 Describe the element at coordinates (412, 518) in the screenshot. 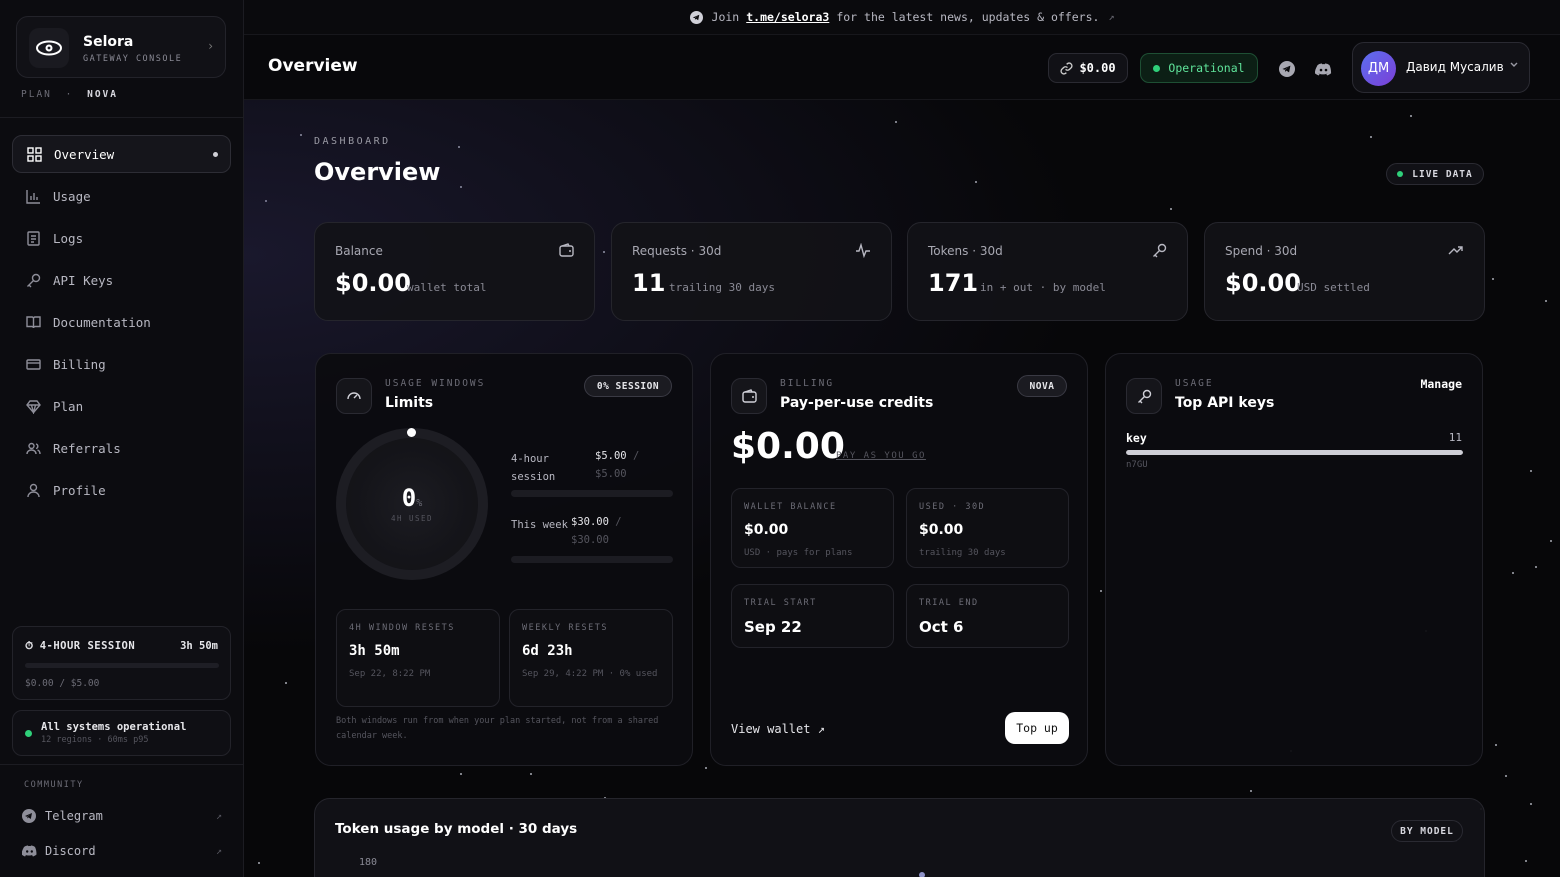

I see `gauge-caption: 4H USED` at that location.